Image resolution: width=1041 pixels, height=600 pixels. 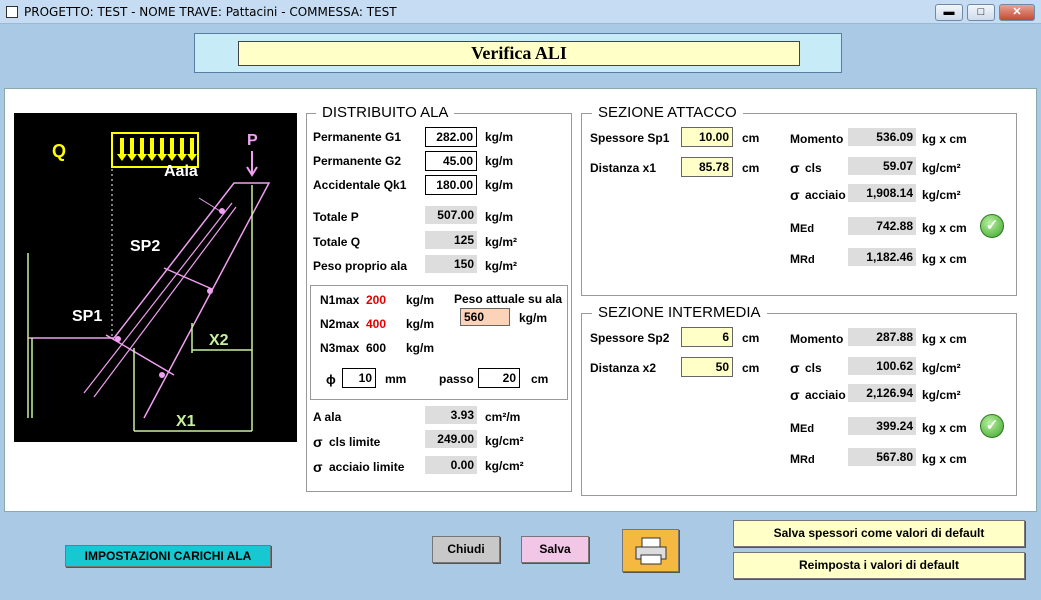 What do you see at coordinates (807, 260) in the screenshot?
I see `mrd-sub: Rd` at bounding box center [807, 260].